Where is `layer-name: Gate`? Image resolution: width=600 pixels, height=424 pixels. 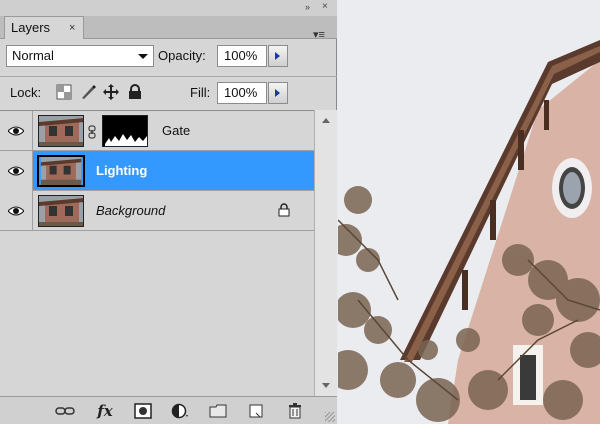
layer-name: Gate is located at coordinates (176, 130).